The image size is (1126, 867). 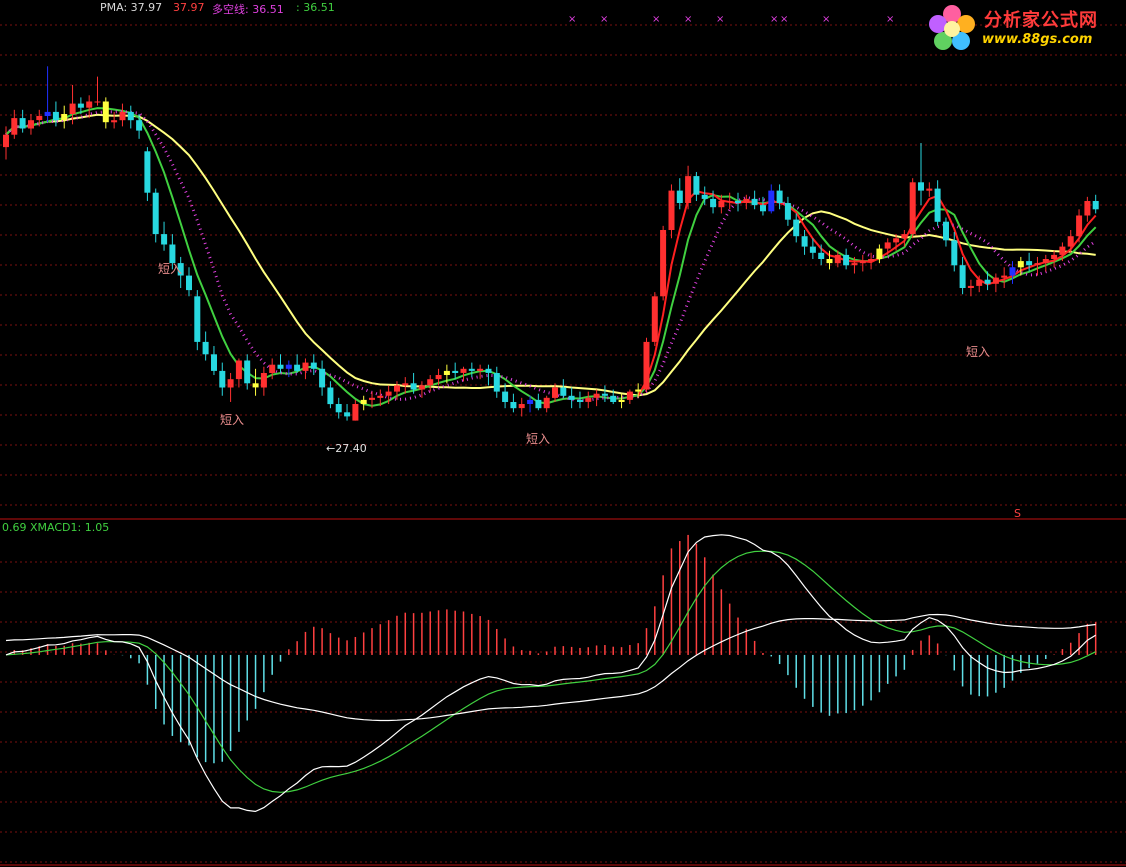 I want to click on xmacd-line, so click(x=550, y=667).